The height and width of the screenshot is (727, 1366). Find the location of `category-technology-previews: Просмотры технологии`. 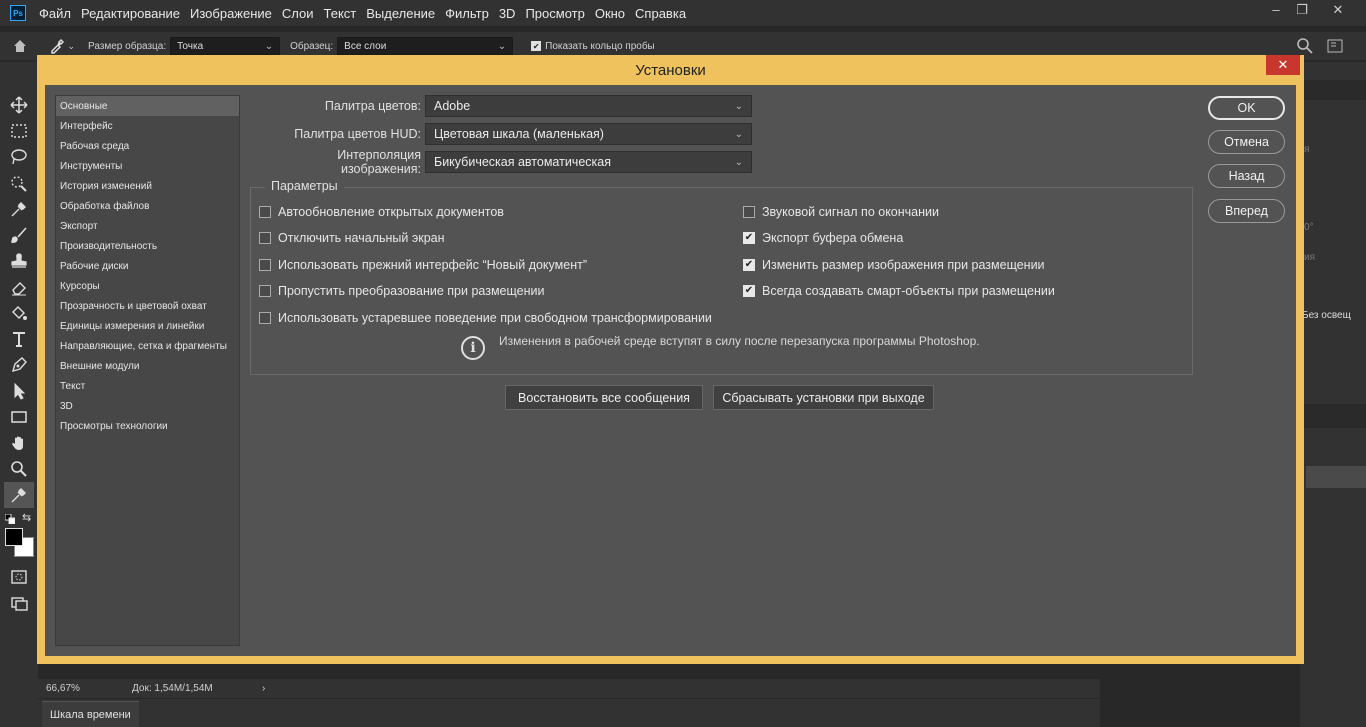

category-technology-previews: Просмотры технологии is located at coordinates (147, 426).